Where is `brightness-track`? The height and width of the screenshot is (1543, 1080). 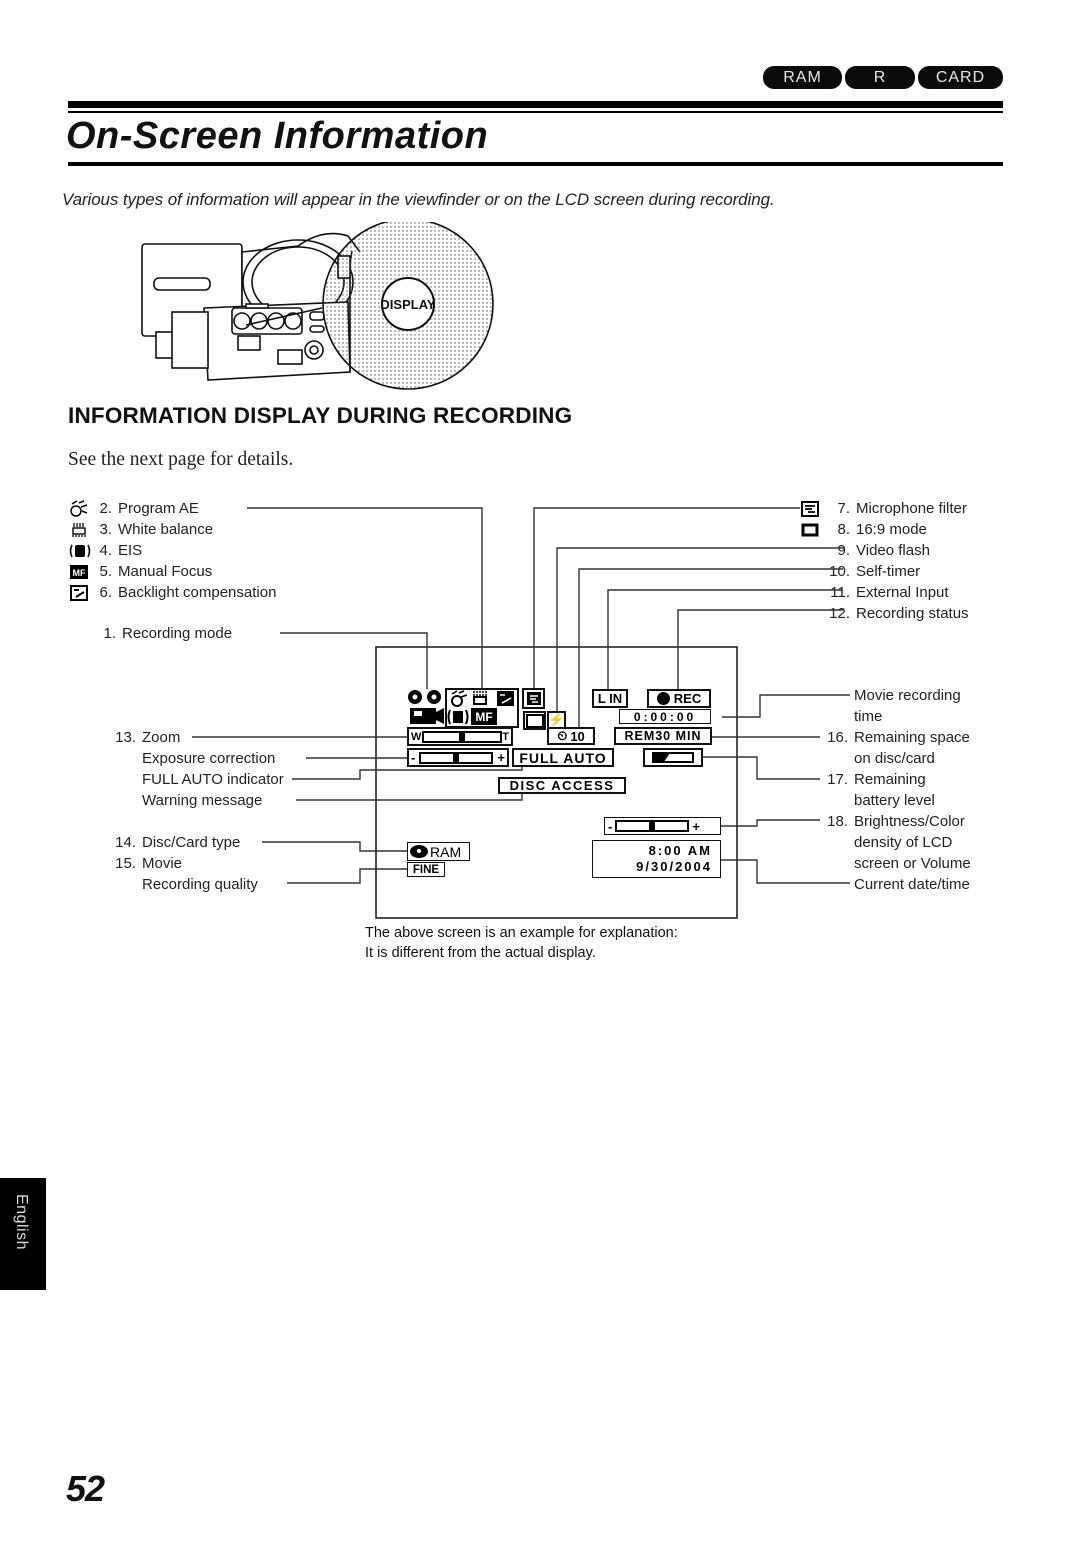
brightness-track is located at coordinates (652, 826).